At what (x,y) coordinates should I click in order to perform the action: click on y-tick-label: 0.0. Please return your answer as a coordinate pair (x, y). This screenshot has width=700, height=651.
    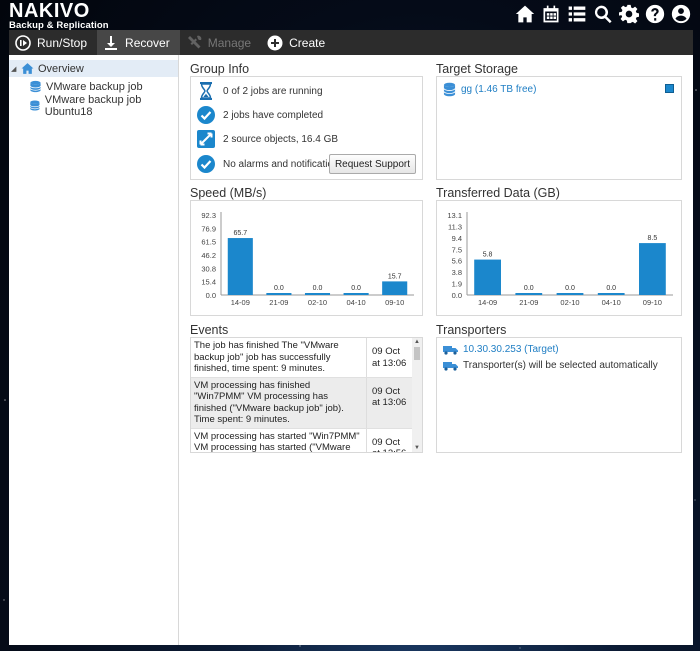
    Looking at the image, I should click on (211, 295).